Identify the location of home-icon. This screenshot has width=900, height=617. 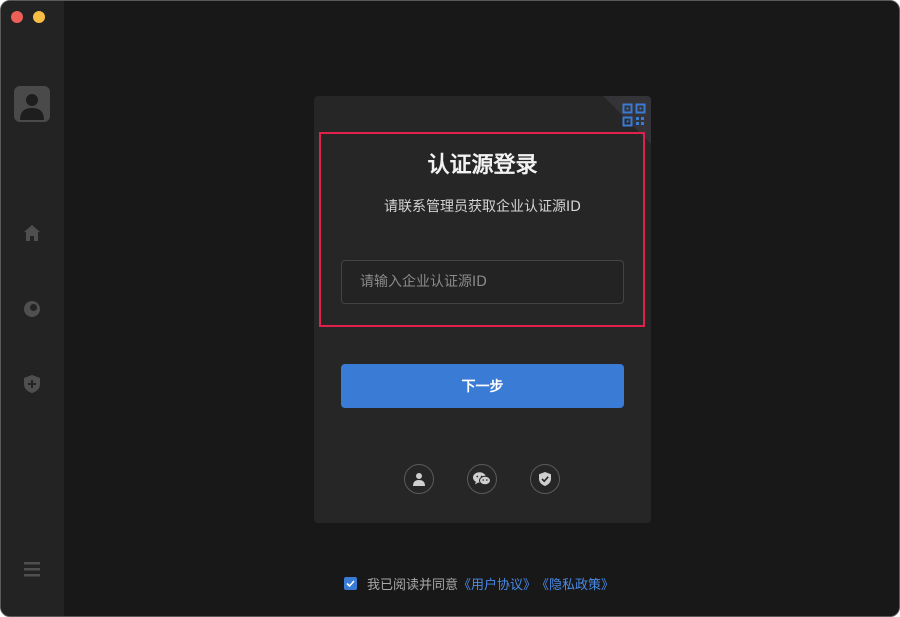
(32, 233).